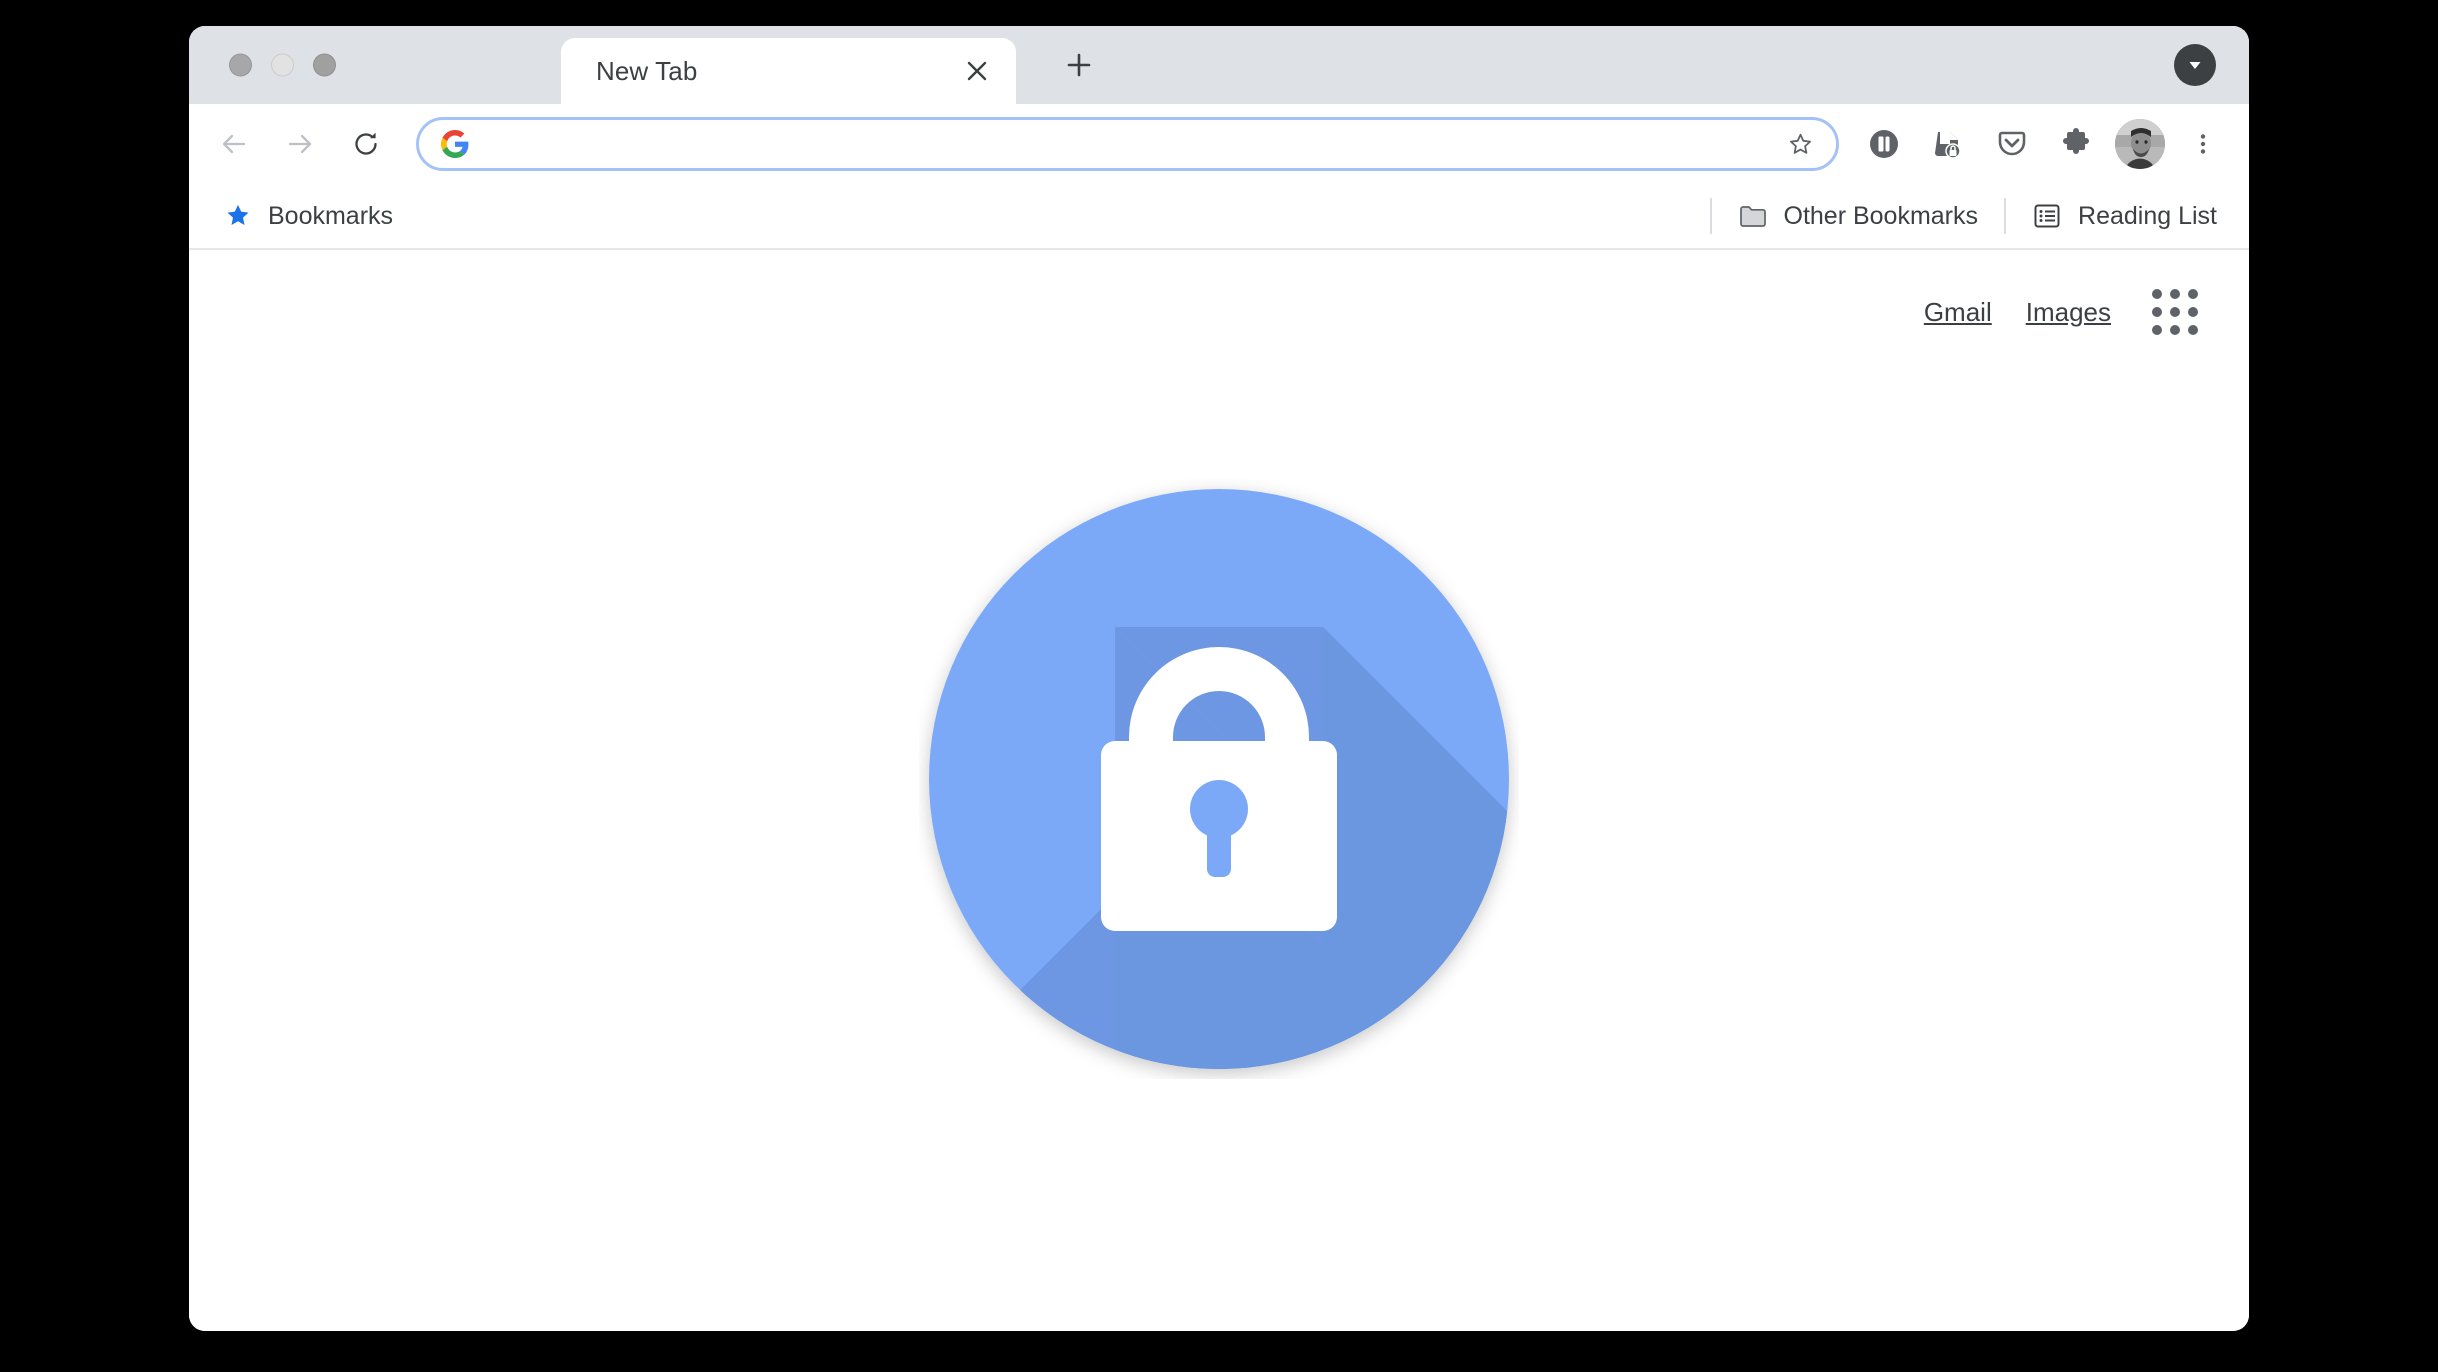 Image resolution: width=2438 pixels, height=1372 pixels. What do you see at coordinates (366, 144) in the screenshot?
I see `reload-icon` at bounding box center [366, 144].